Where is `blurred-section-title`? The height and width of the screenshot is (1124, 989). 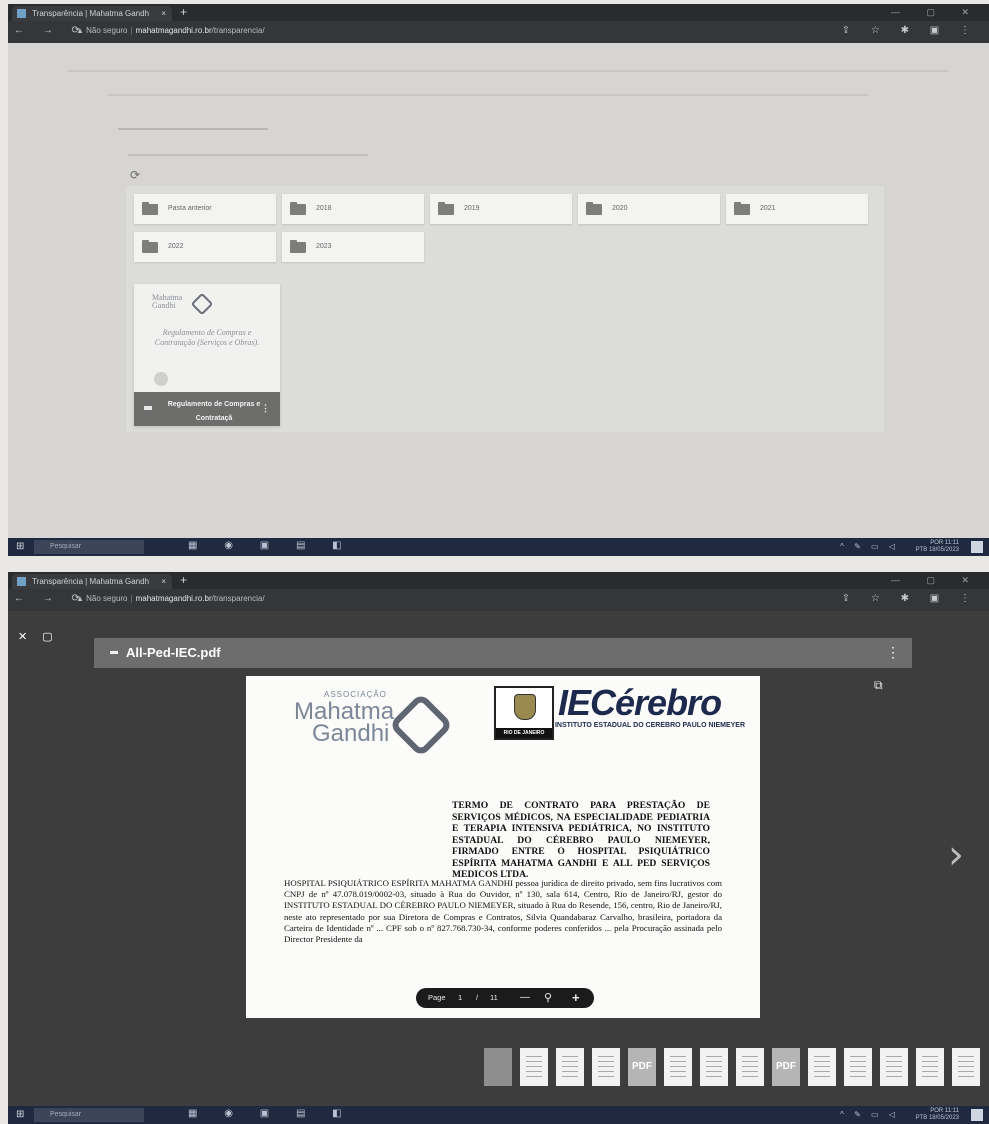 blurred-section-title is located at coordinates (248, 155).